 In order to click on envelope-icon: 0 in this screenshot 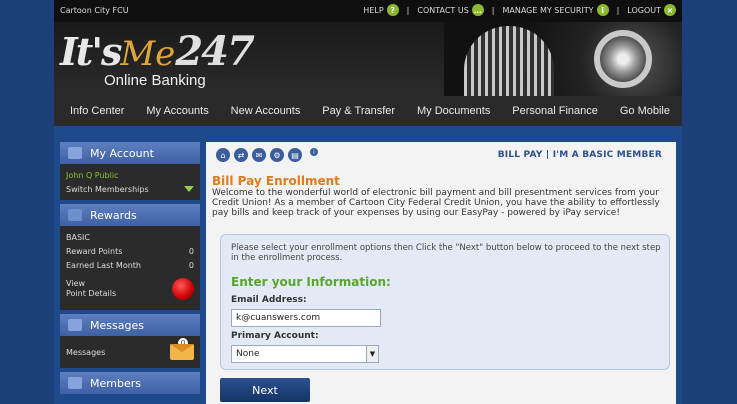, I will do `click(182, 349)`.